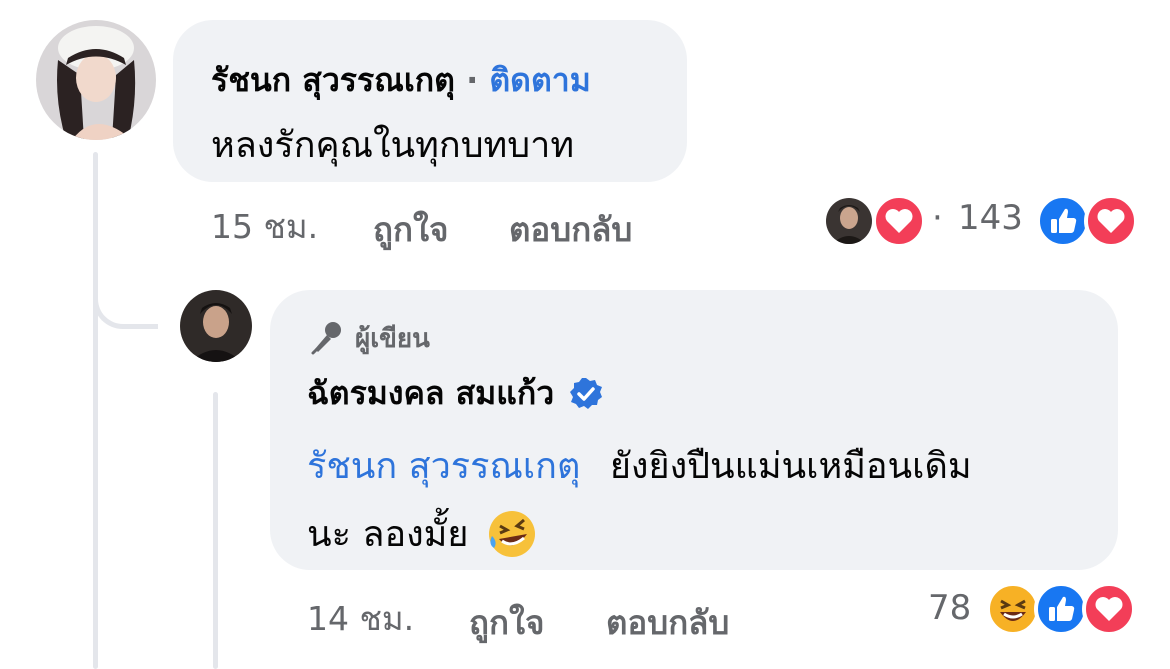 The image size is (1170, 669). I want to click on reply-mention-link: รัชนก สุวรรณเกตุ, so click(443, 466).